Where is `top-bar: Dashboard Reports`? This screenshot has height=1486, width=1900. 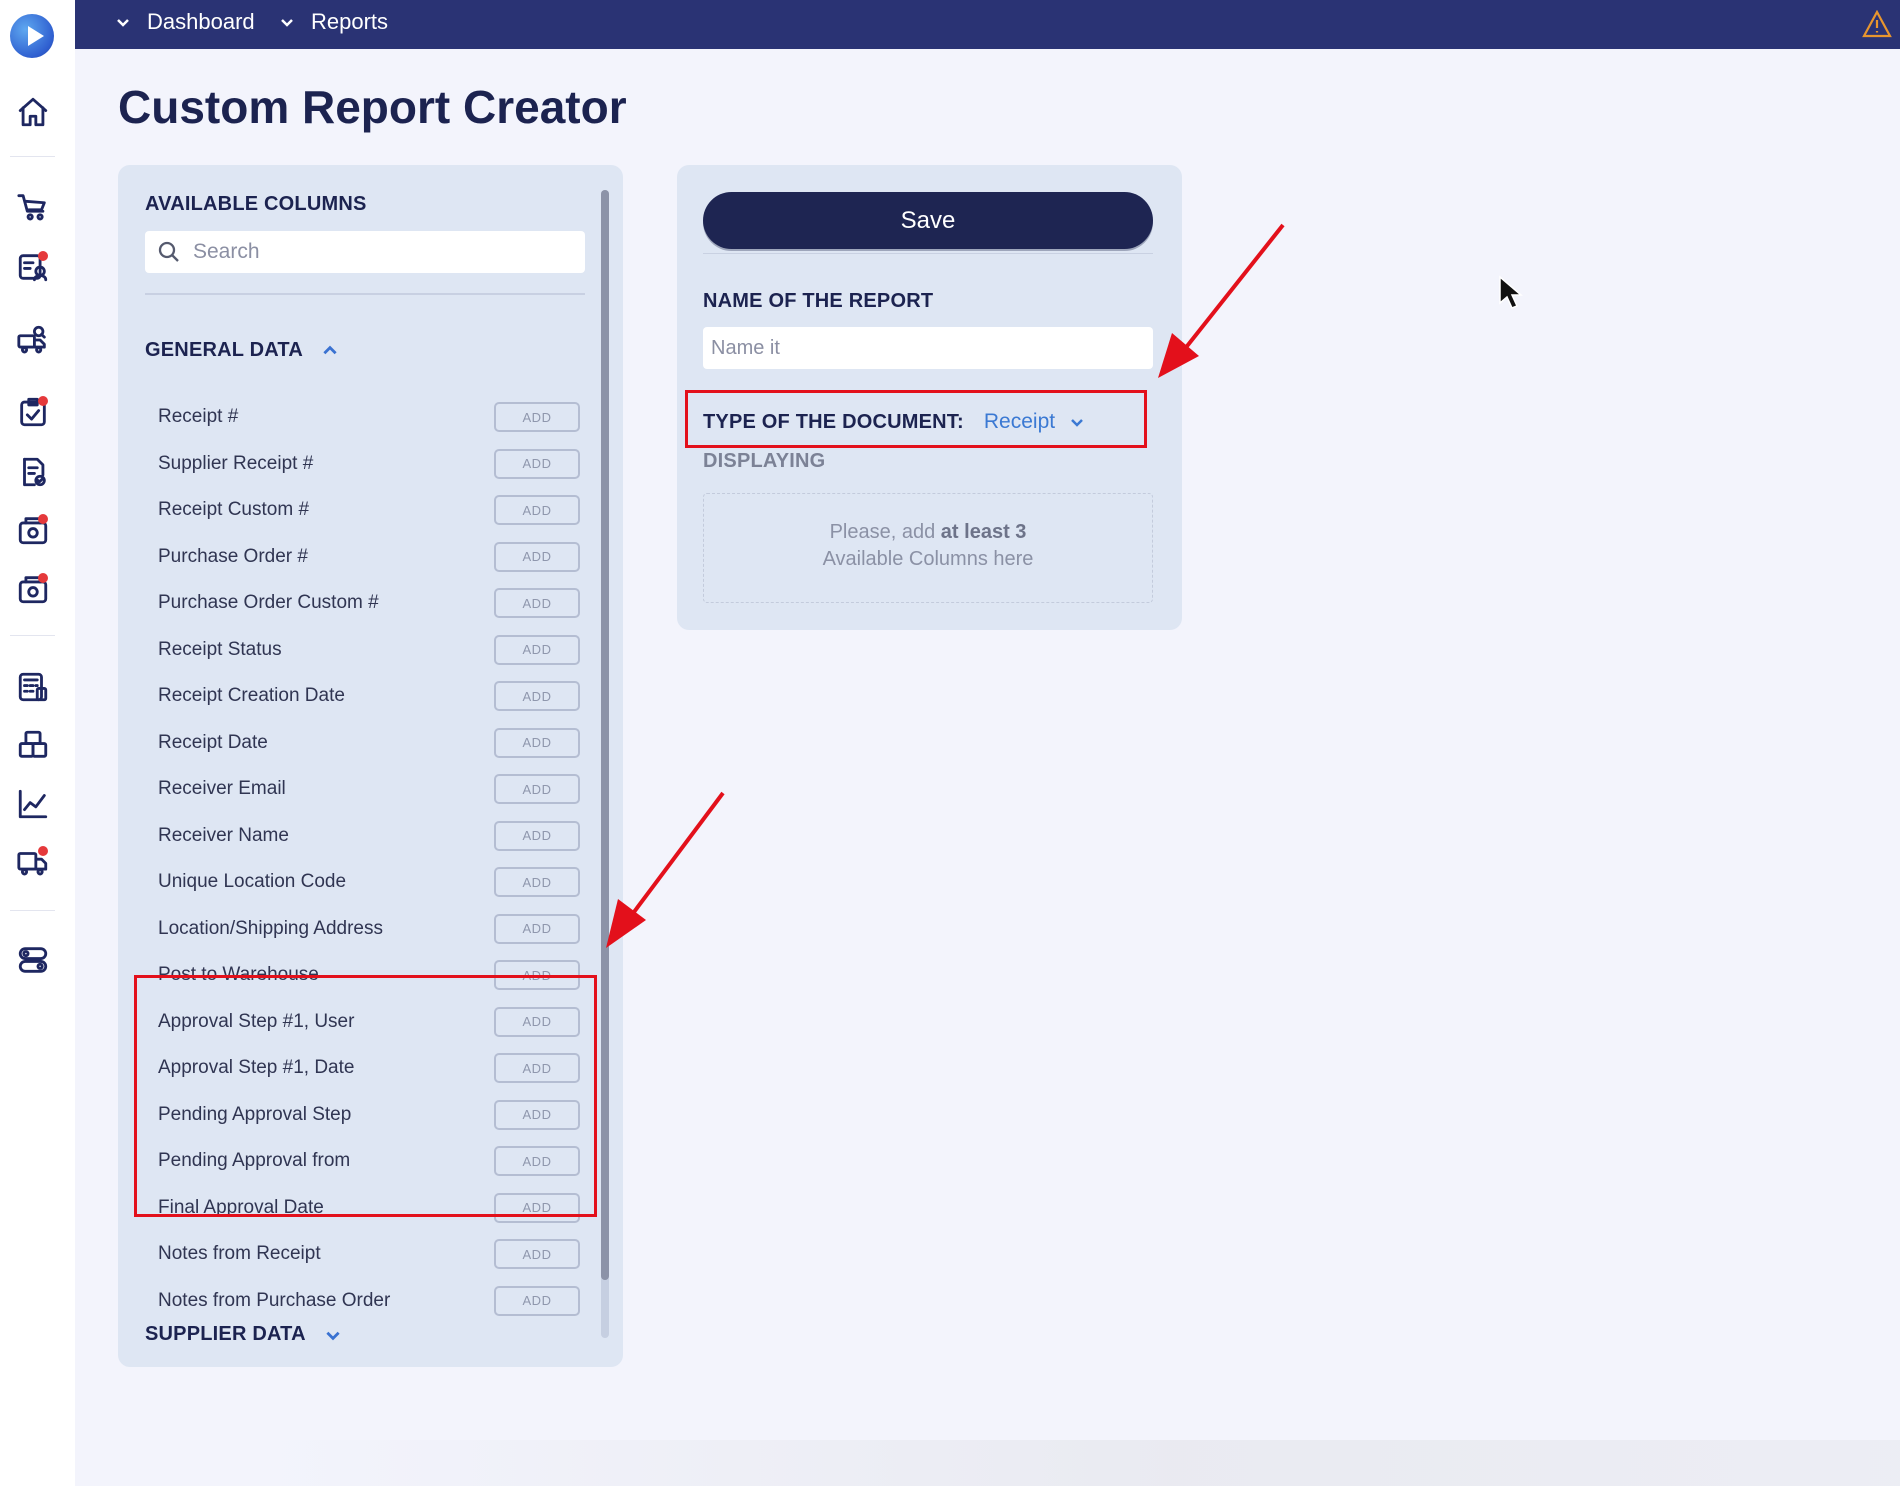
top-bar: Dashboard Reports is located at coordinates (987, 24).